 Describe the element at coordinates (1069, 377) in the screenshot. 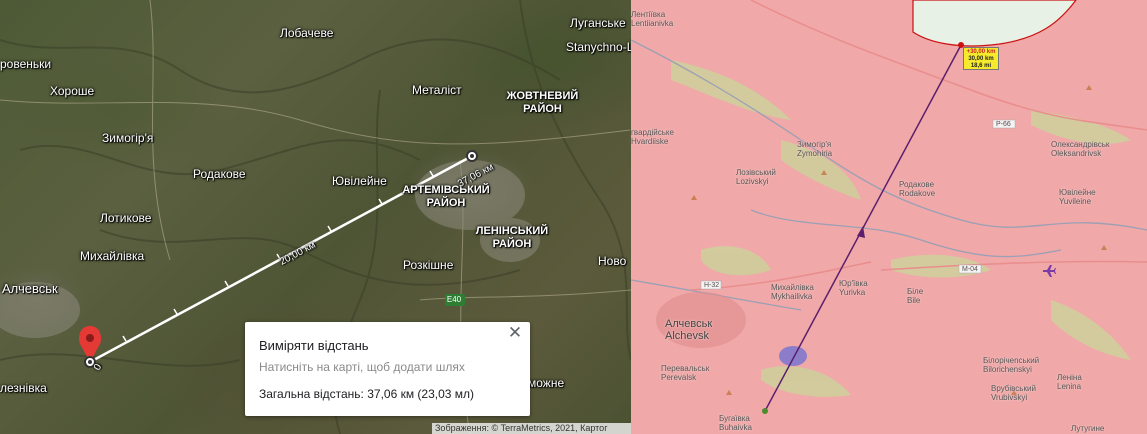

I see `place-lenina: Леніна` at that location.